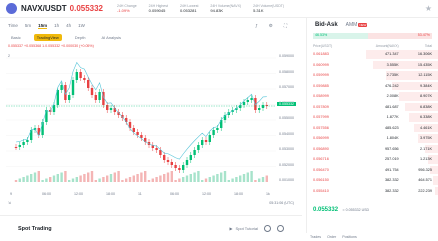 The height and width of the screenshot is (241, 438). What do you see at coordinates (13, 25) in the screenshot?
I see `tf-time: Time` at bounding box center [13, 25].